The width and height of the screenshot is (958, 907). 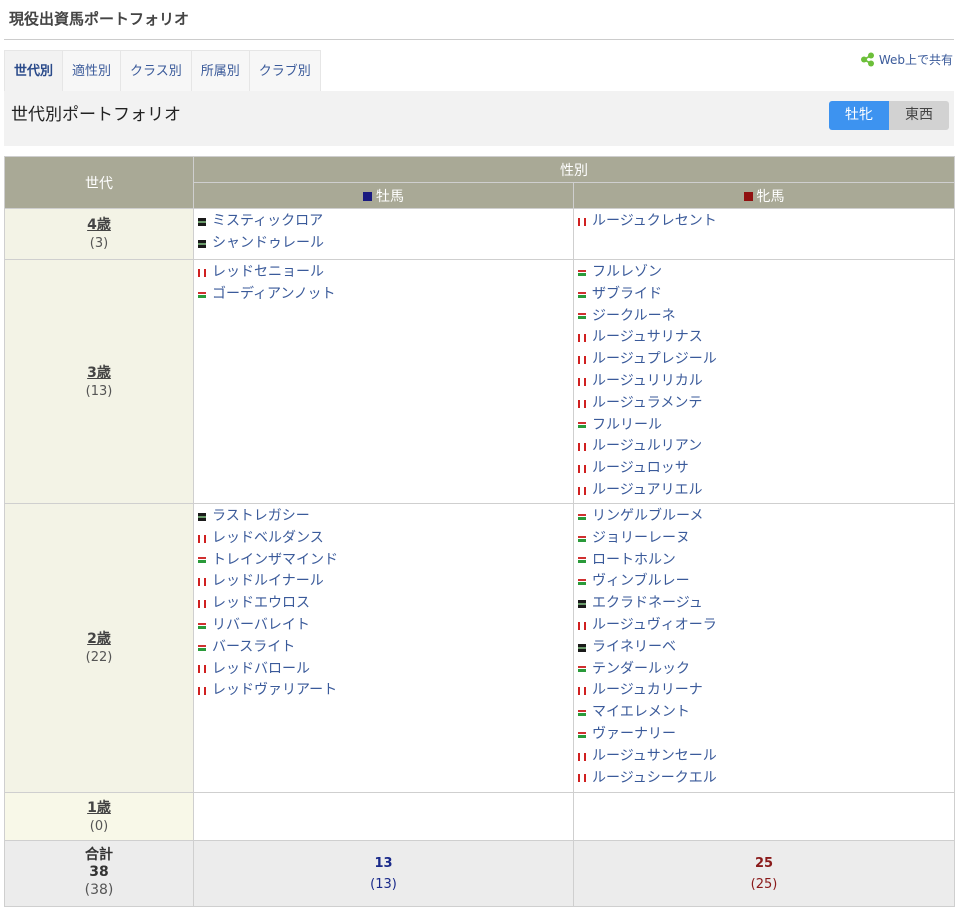 What do you see at coordinates (99, 855) in the screenshot?
I see `total-label: 合計` at bounding box center [99, 855].